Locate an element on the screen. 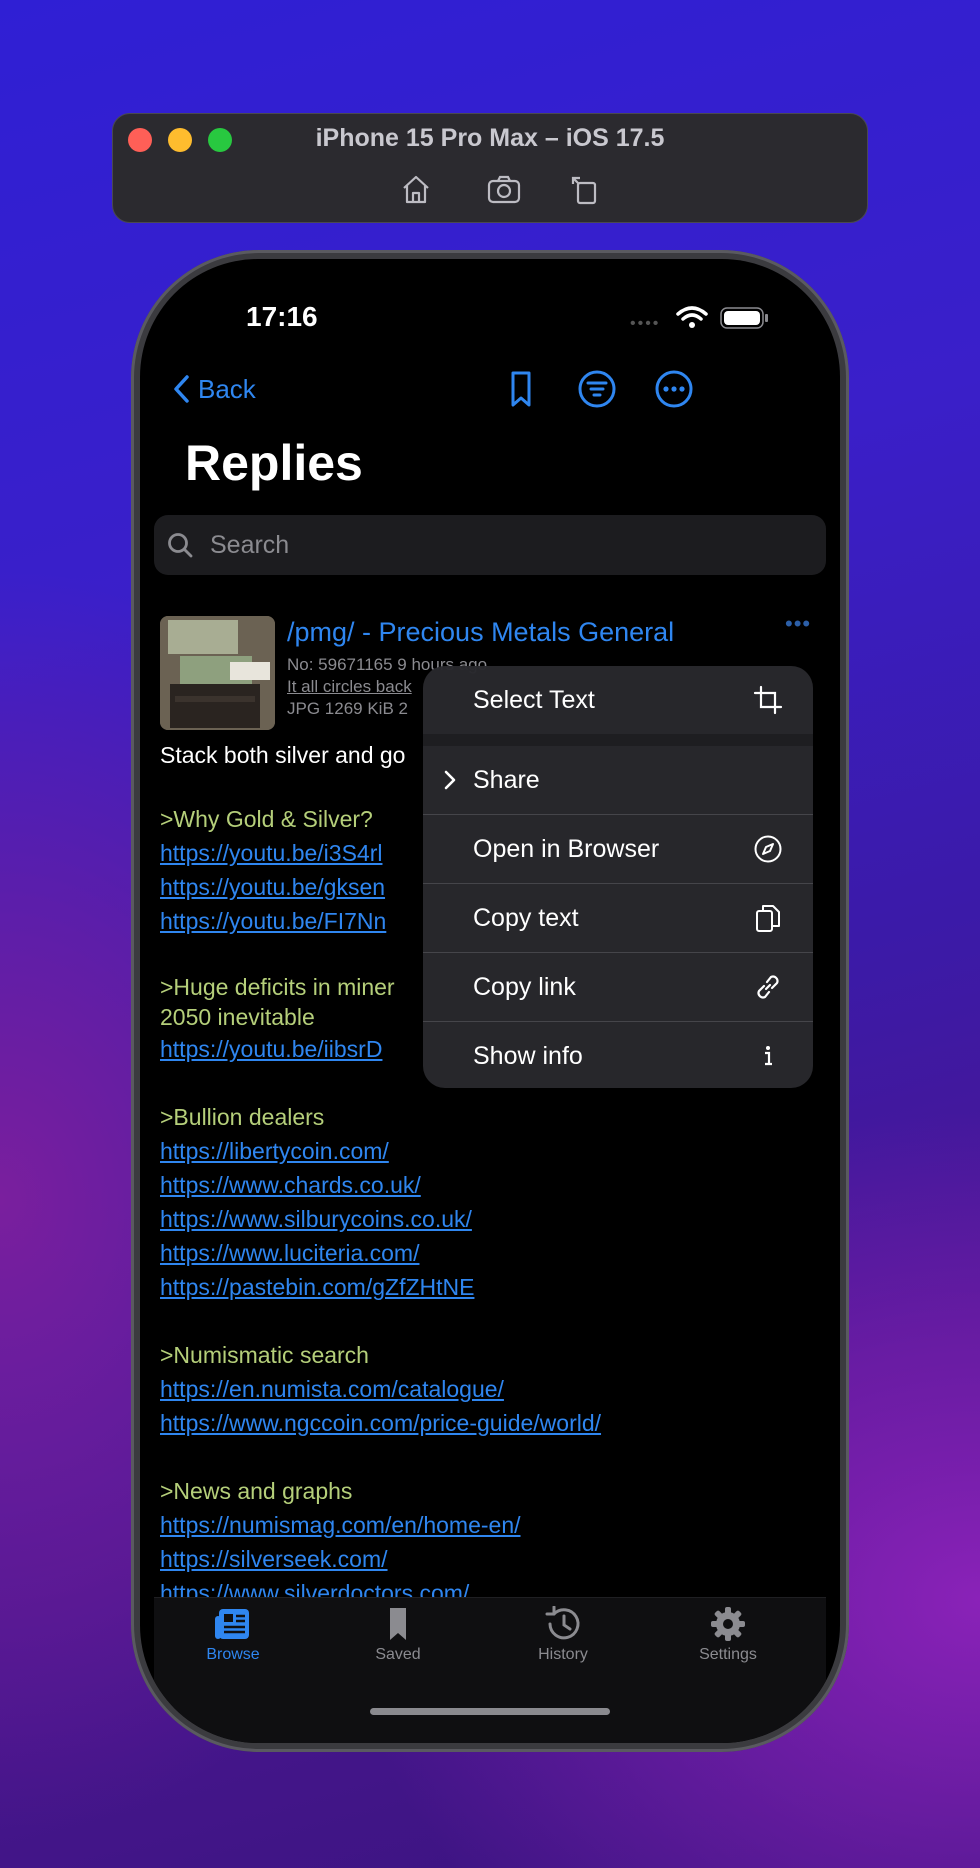  post-link: https://silverseek.com/ is located at coordinates (480, 1559).